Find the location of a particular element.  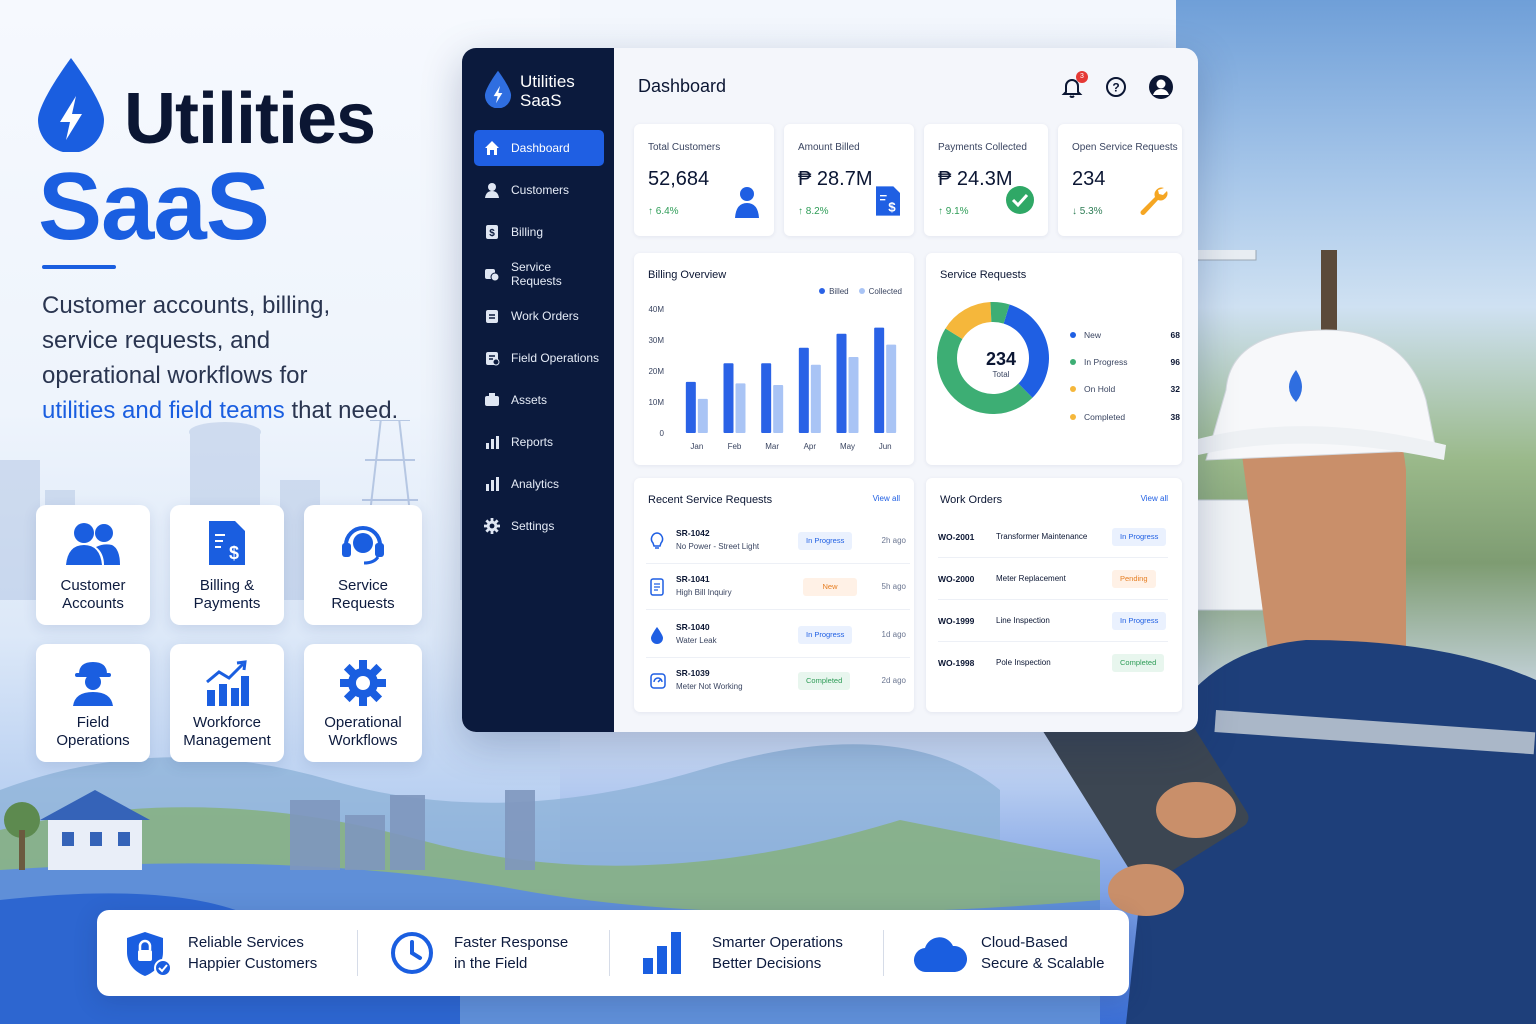

sidebar-item-settings: Settings is located at coordinates (539, 526).